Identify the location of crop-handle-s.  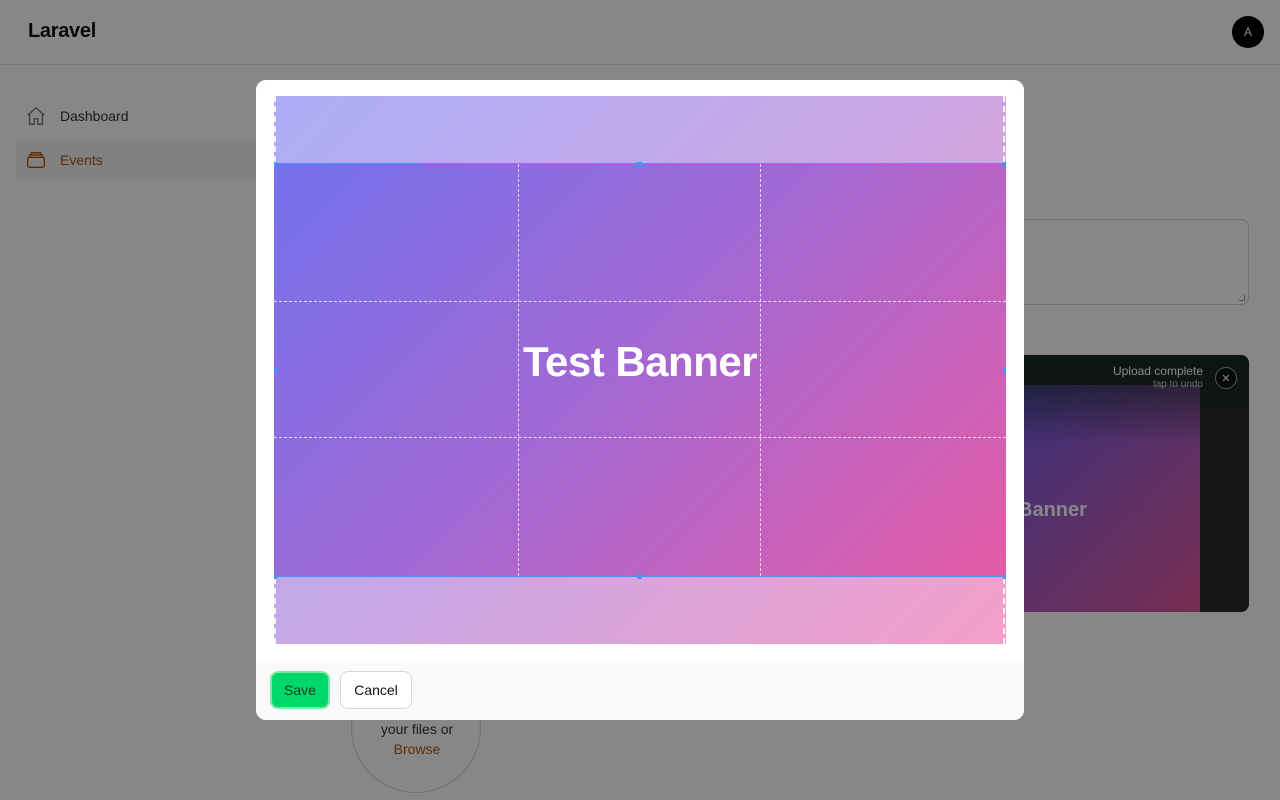
(639, 576).